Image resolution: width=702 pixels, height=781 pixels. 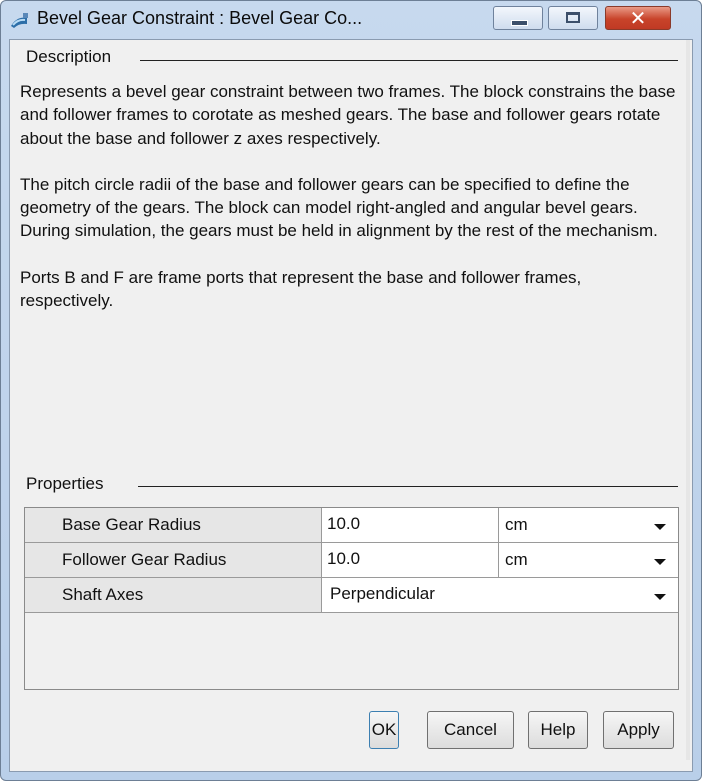 I want to click on properties-group-line, so click(x=408, y=486).